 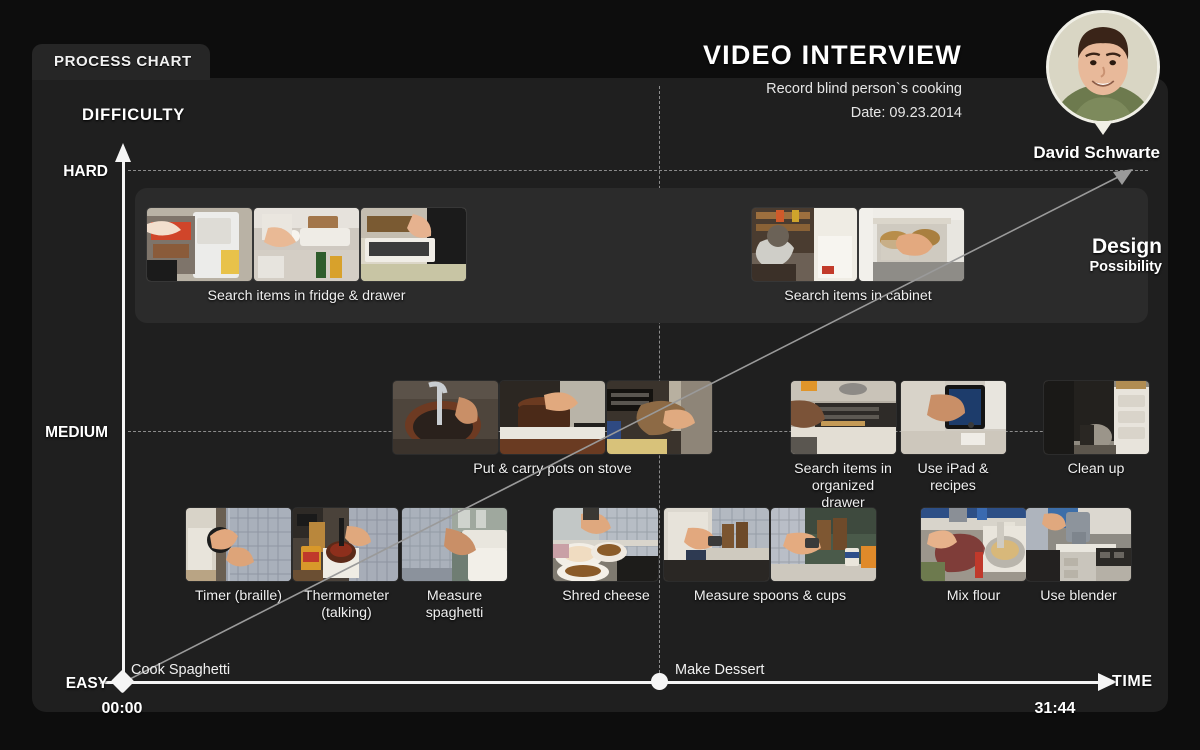 I want to click on task-caption: Thermometer (talking), so click(x=346, y=604).